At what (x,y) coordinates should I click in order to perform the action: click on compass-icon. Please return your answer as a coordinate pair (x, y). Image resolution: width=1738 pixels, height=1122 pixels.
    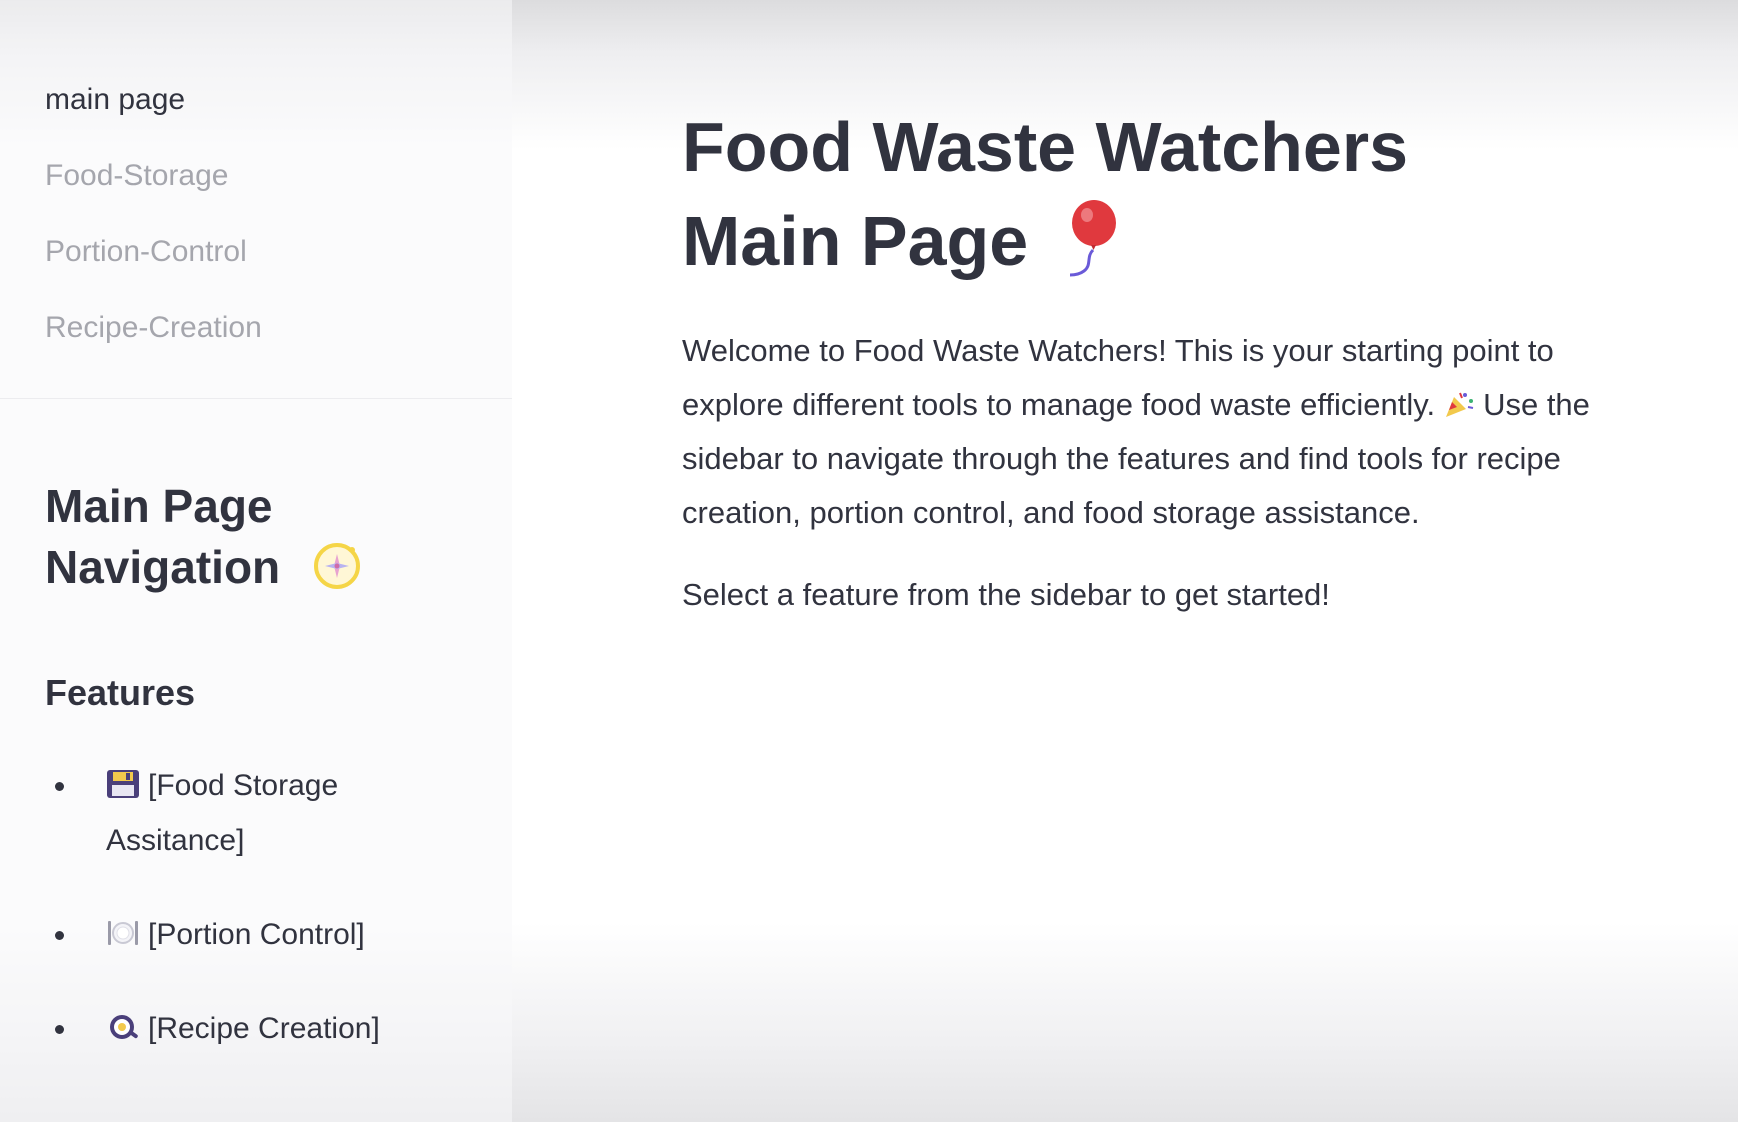
    Looking at the image, I should click on (337, 565).